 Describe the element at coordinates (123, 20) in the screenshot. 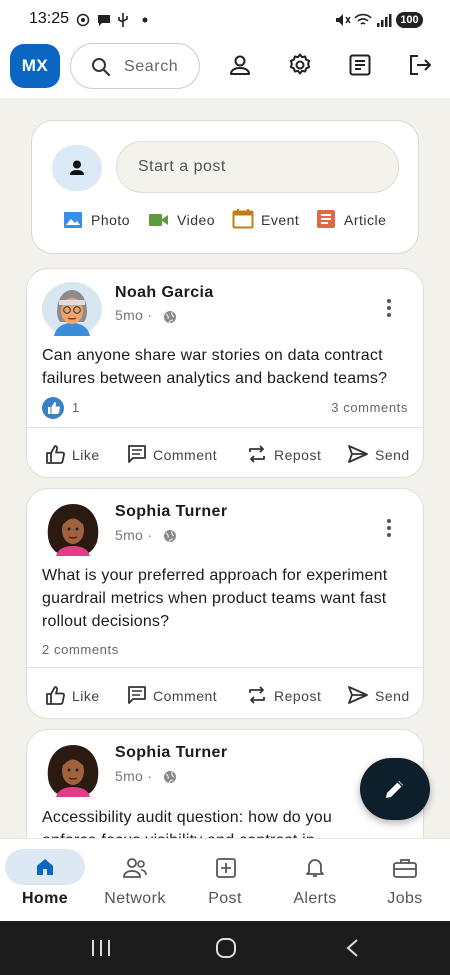

I see `usb-icon` at that location.